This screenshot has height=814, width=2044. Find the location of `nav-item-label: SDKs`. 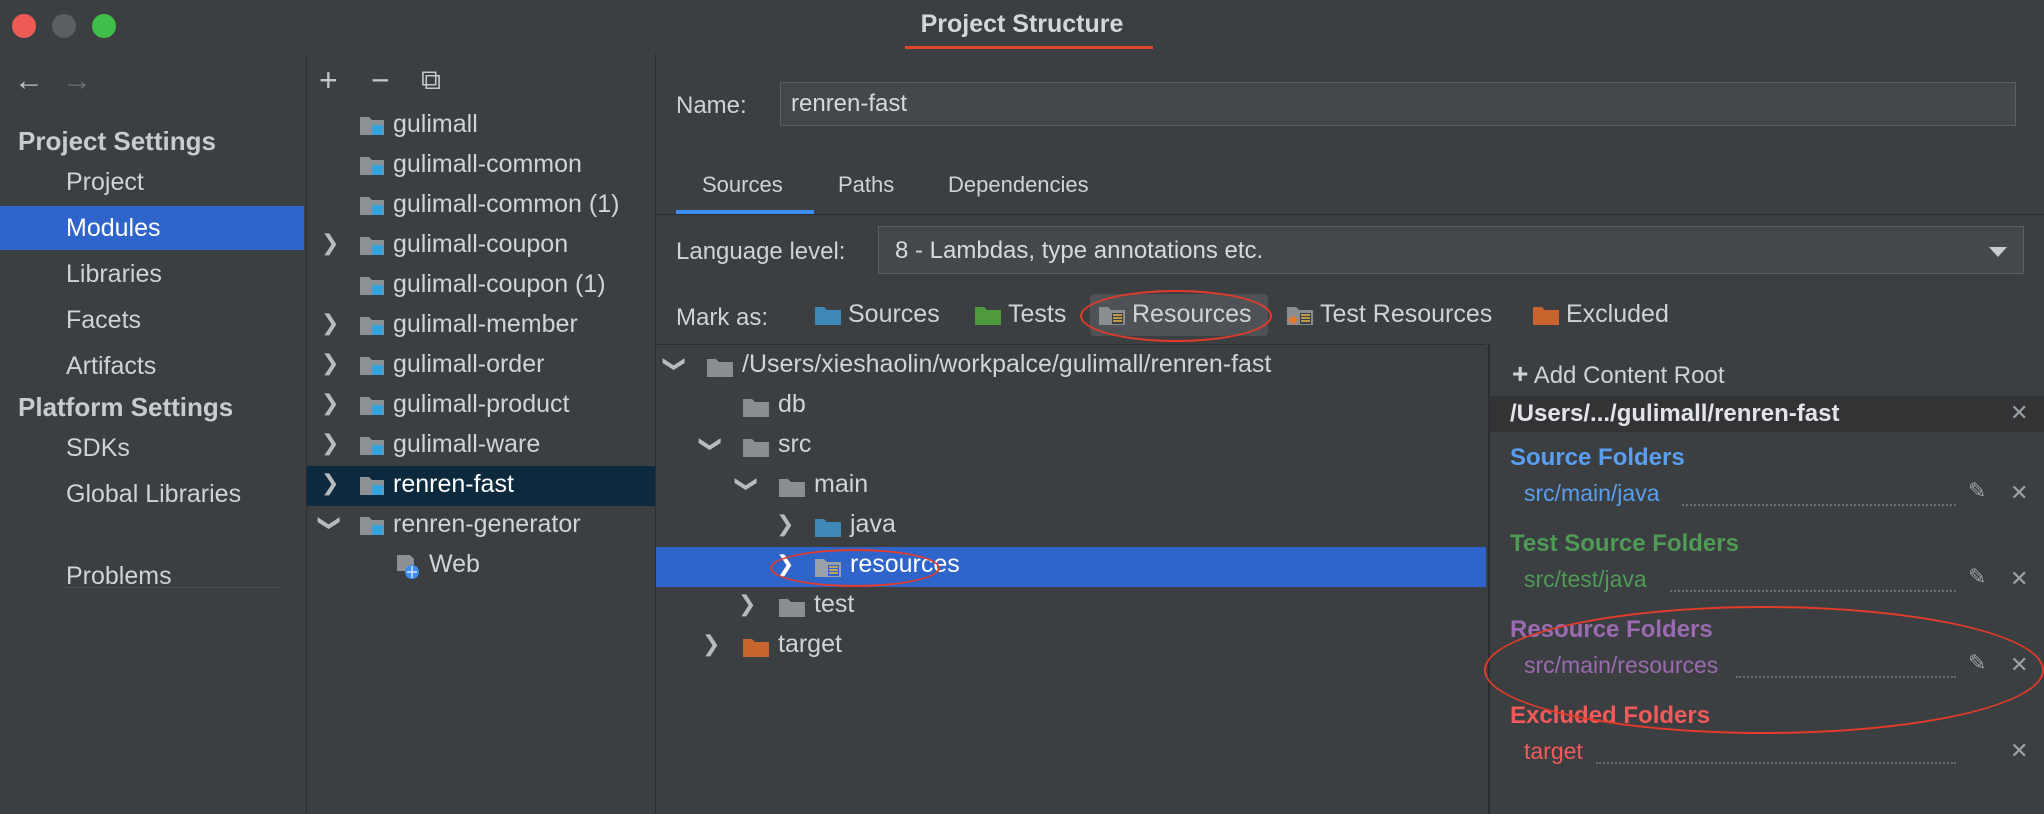

nav-item-label: SDKs is located at coordinates (98, 448).